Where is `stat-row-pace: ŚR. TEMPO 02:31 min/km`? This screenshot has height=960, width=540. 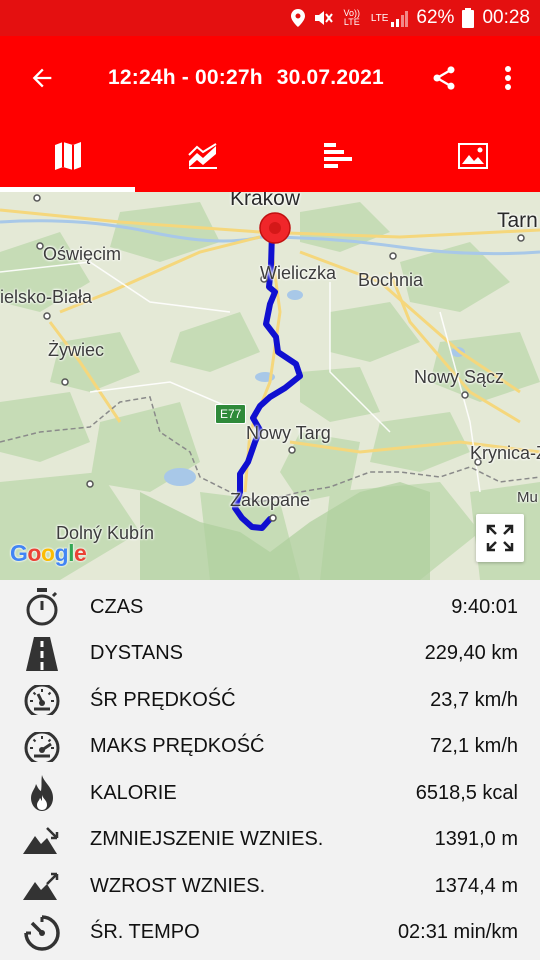
stat-row-pace: ŚR. TEMPO 02:31 min/km is located at coordinates (270, 933).